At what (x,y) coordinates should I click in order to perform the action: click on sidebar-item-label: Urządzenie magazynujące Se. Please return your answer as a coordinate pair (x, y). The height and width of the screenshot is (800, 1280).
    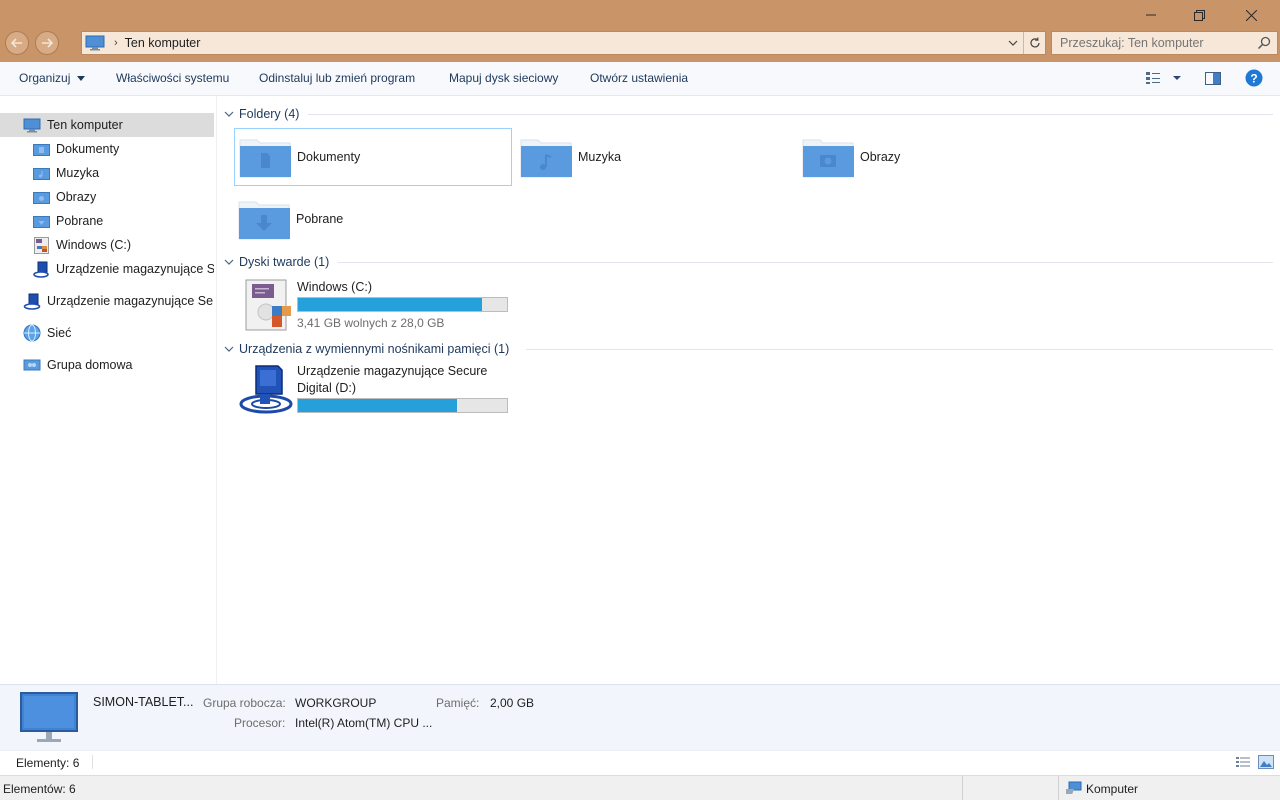
    Looking at the image, I should click on (130, 301).